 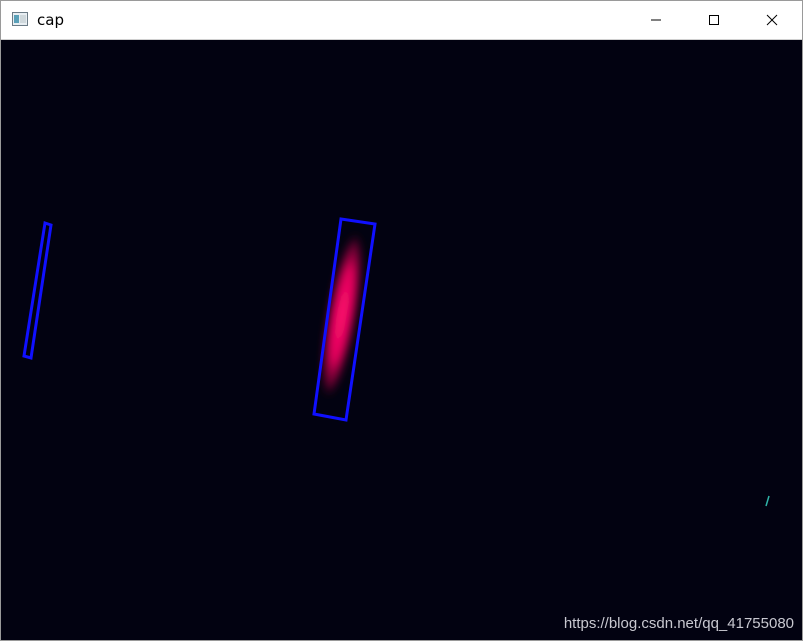 I want to click on maximize-button, so click(x=714, y=20).